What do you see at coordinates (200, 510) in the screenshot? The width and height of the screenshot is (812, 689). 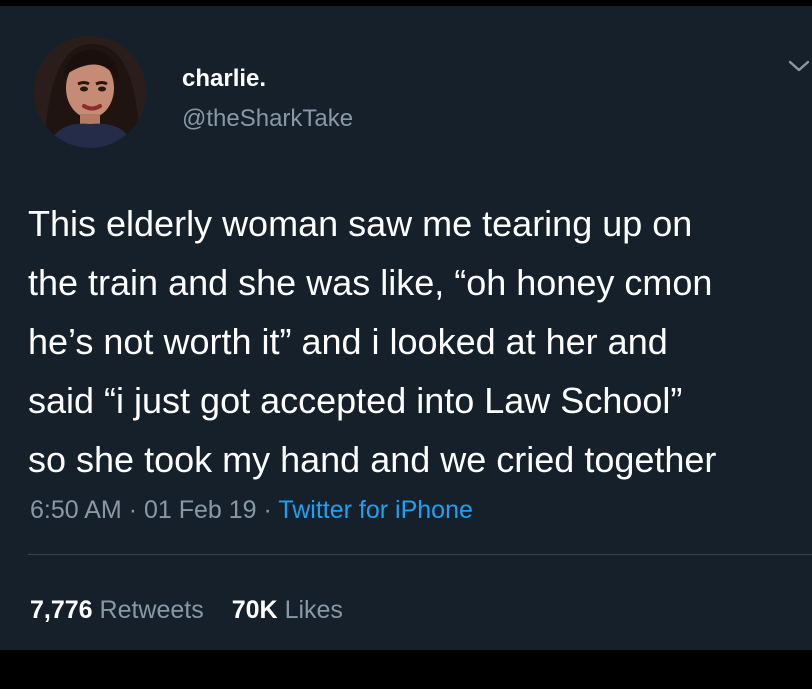 I see `tweet-date: 01 Feb 19` at bounding box center [200, 510].